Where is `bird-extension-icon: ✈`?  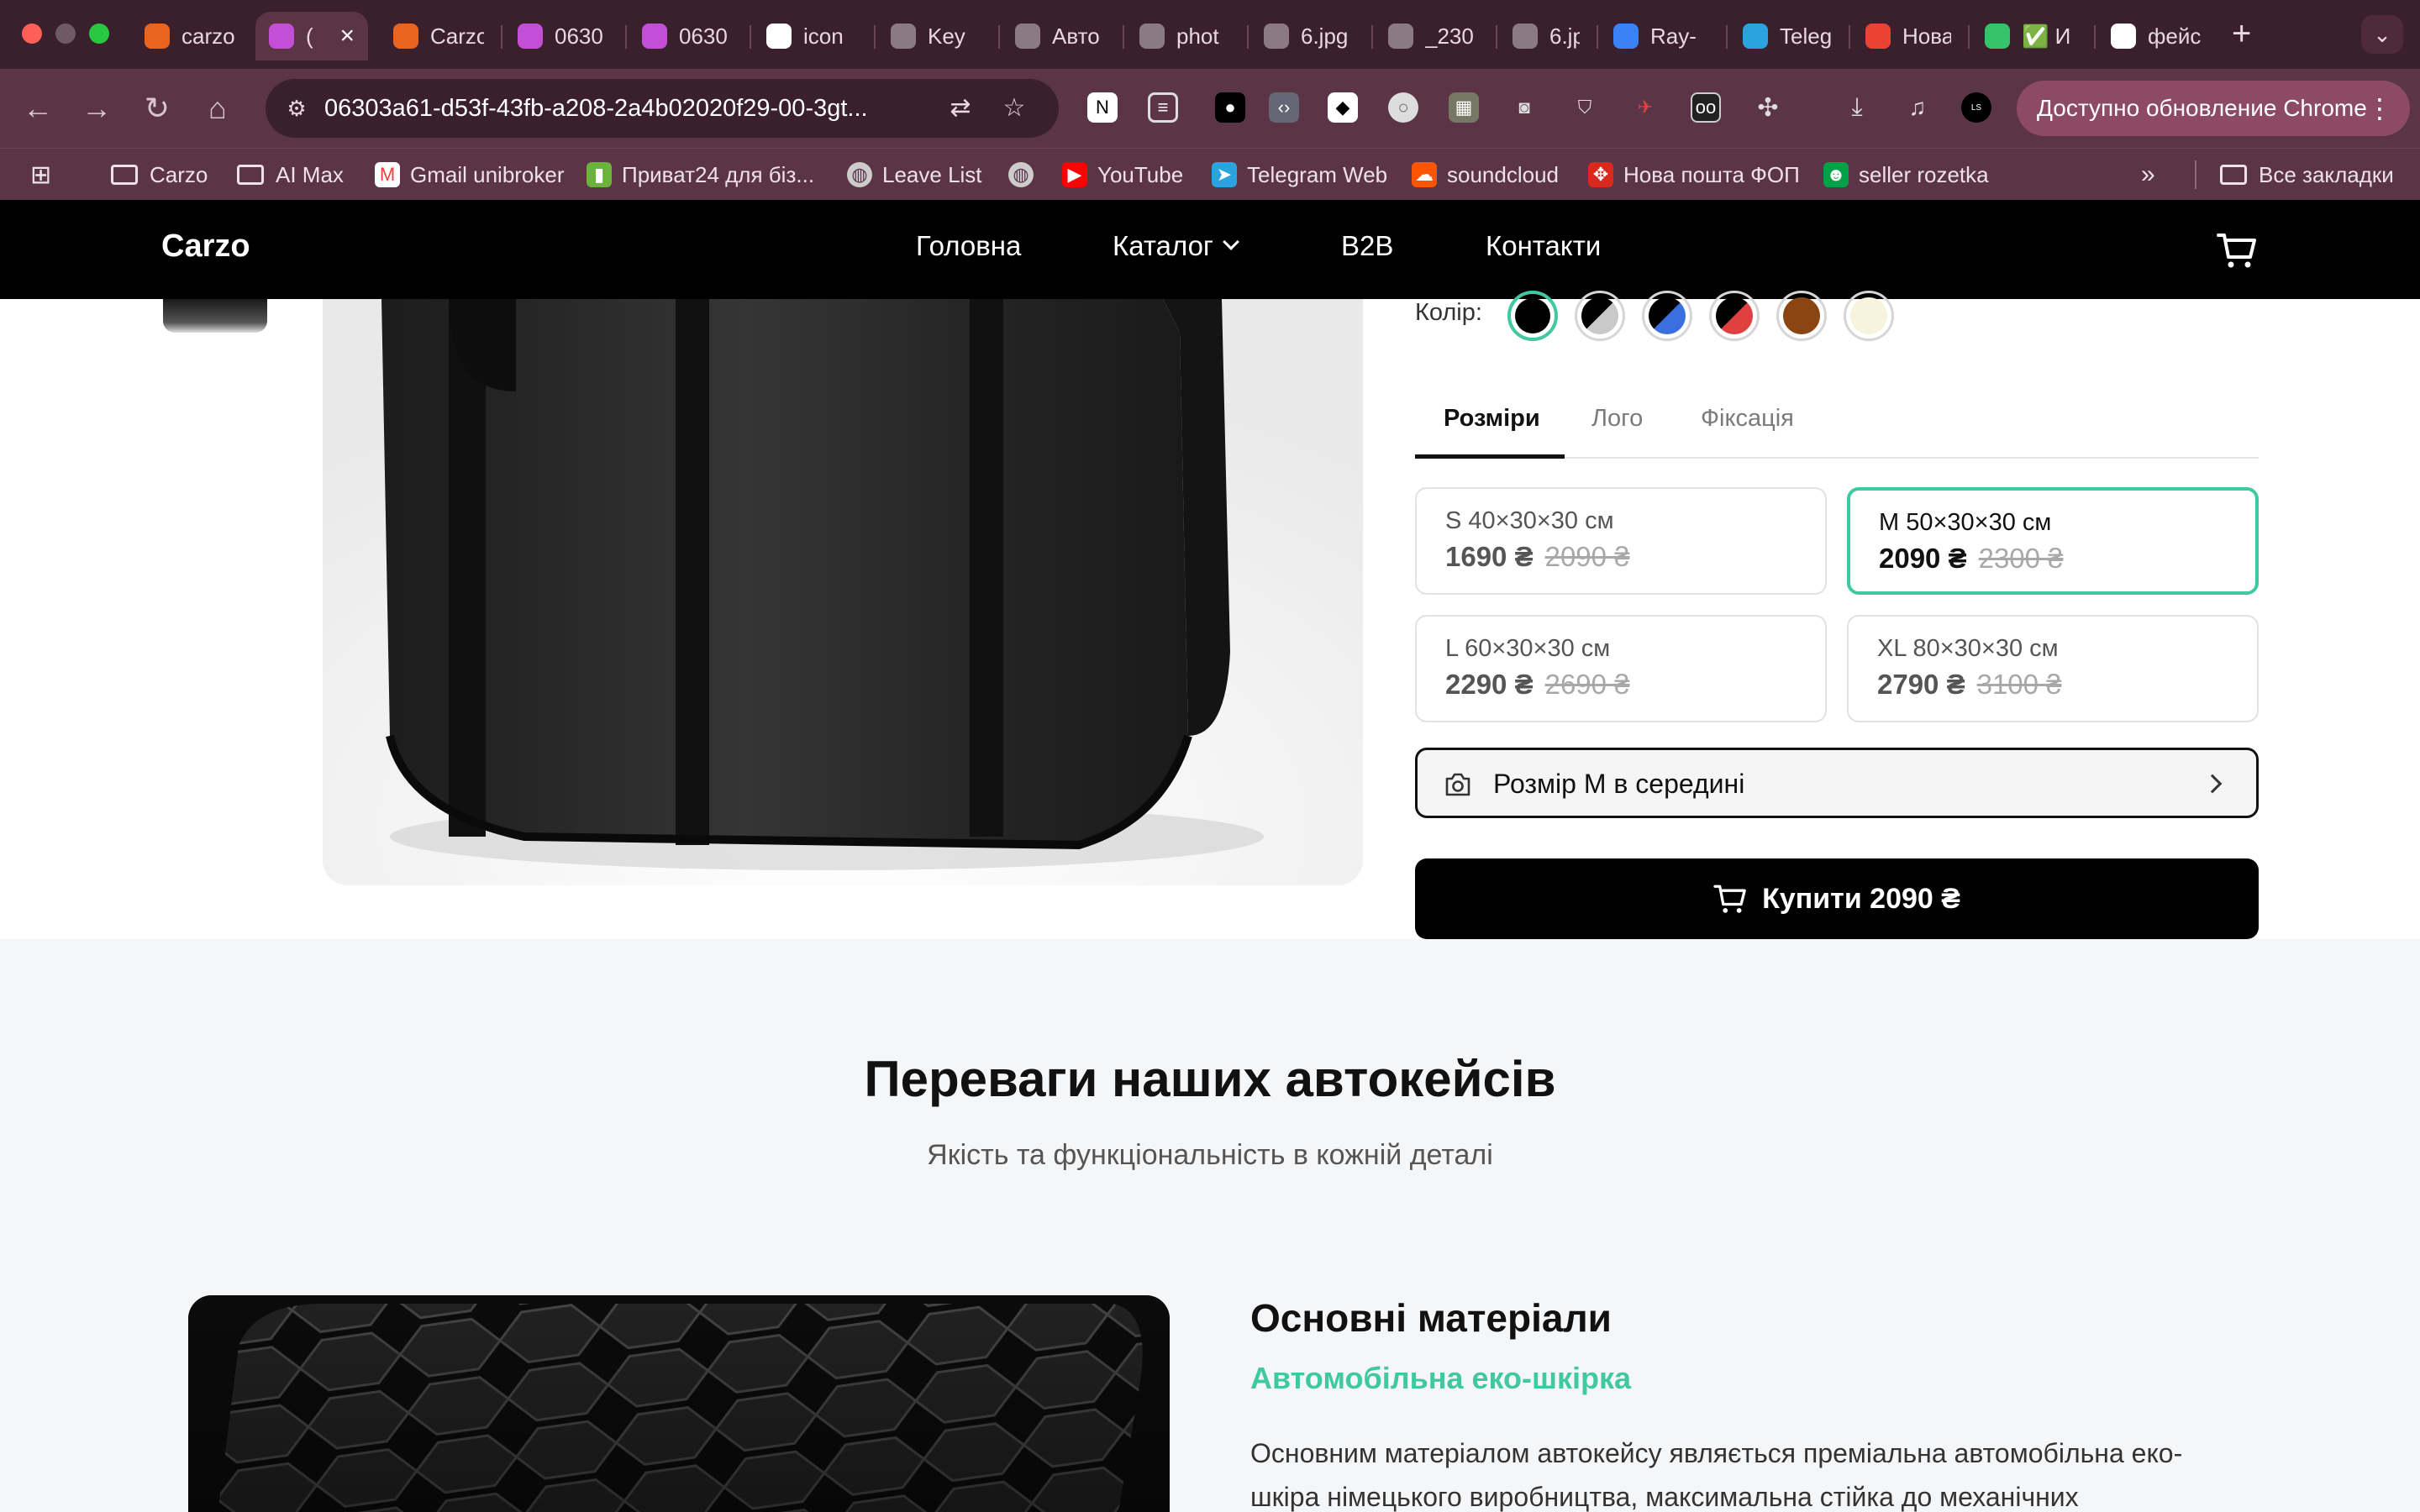
bird-extension-icon: ✈ is located at coordinates (1645, 107).